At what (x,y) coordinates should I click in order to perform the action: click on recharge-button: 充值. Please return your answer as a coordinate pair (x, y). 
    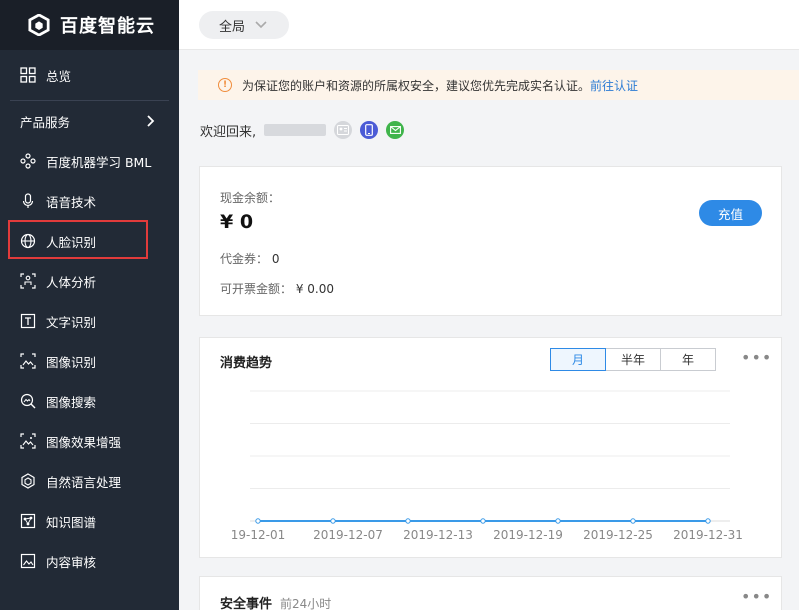
    Looking at the image, I should click on (730, 213).